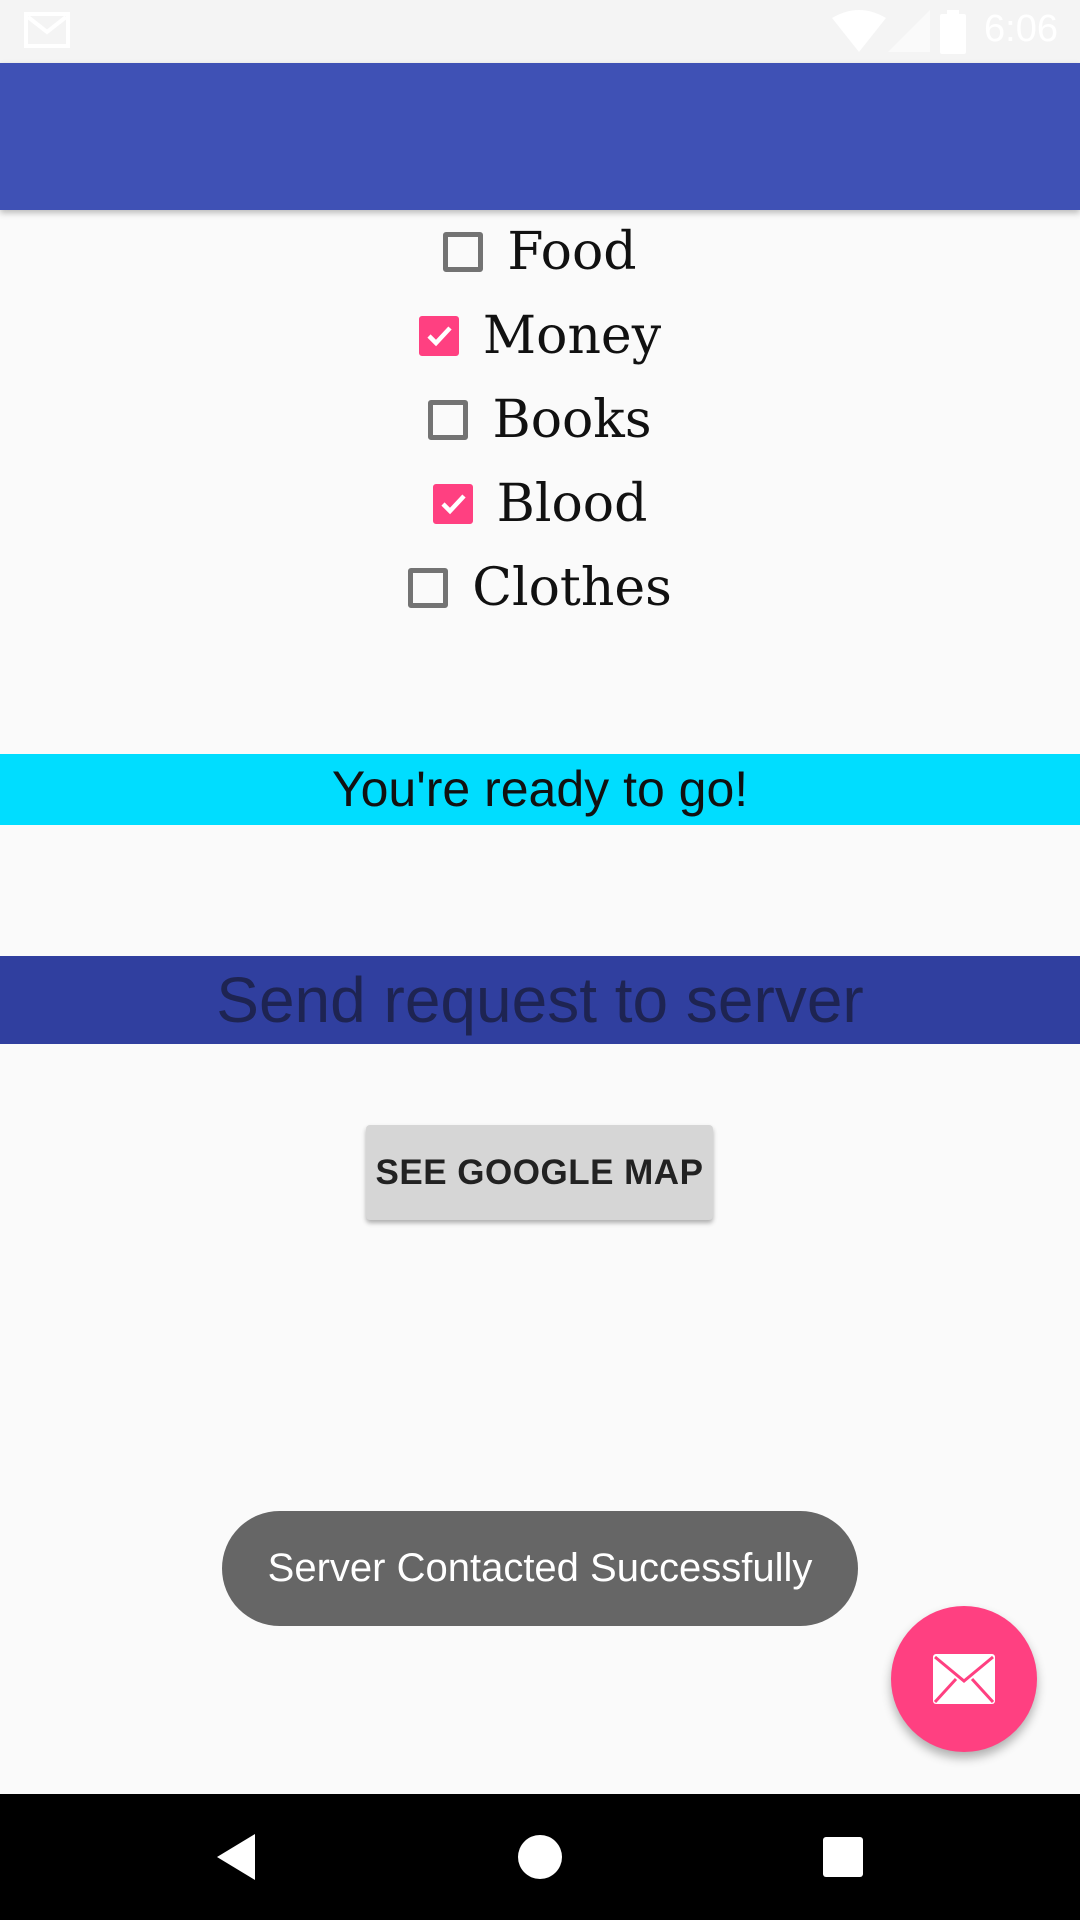 The image size is (1080, 1920). I want to click on send-request-button: Send request to server, so click(540, 1000).